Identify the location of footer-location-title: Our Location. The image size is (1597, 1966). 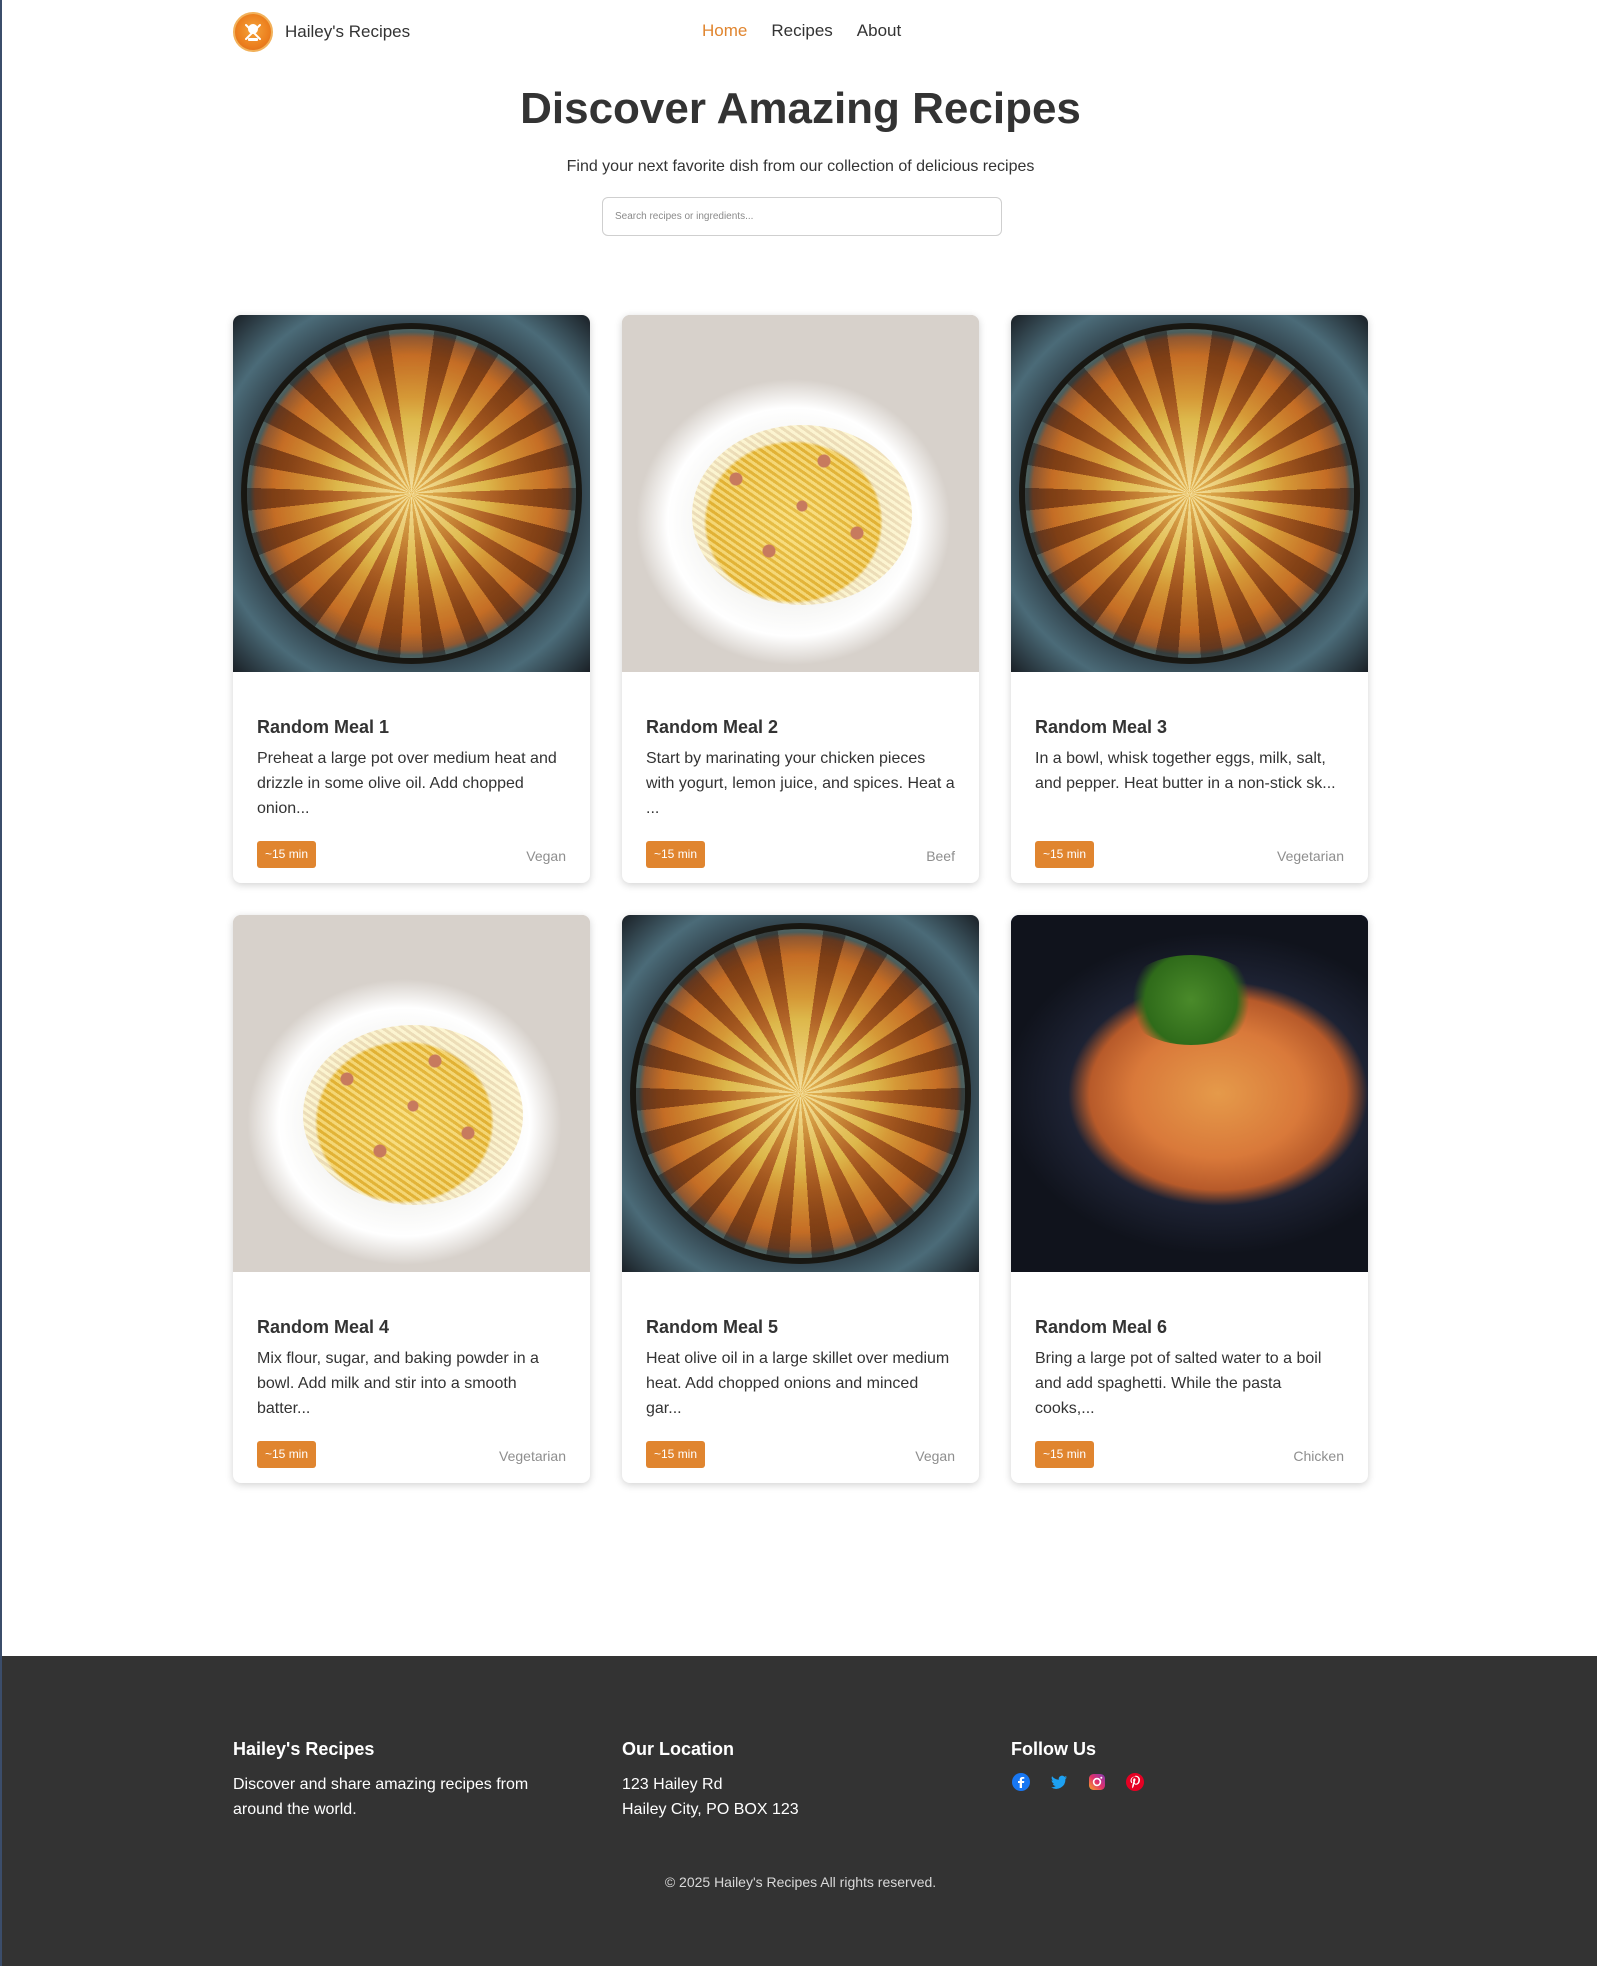
(678, 1749).